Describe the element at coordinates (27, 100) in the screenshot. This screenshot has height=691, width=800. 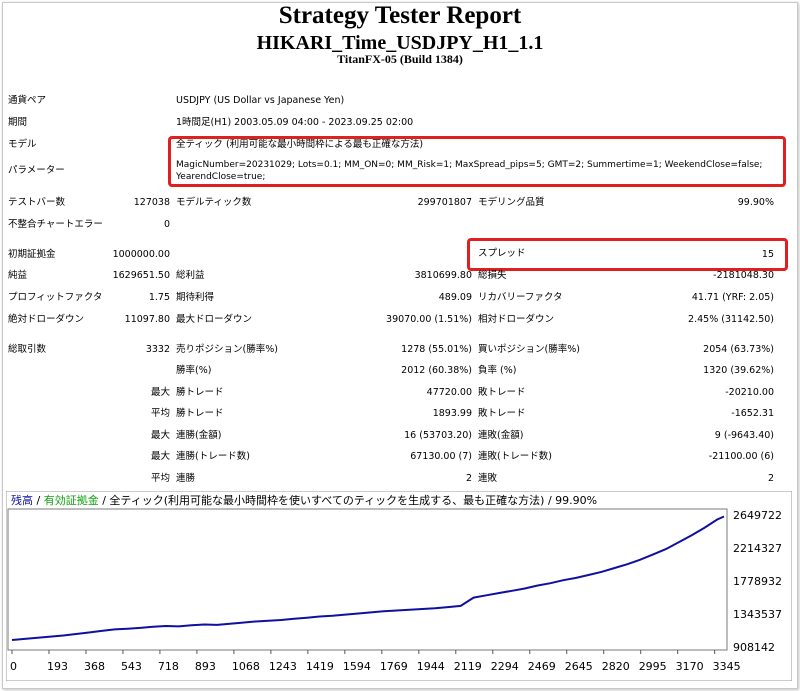
I see `symbol-label: 通貨ペア` at that location.